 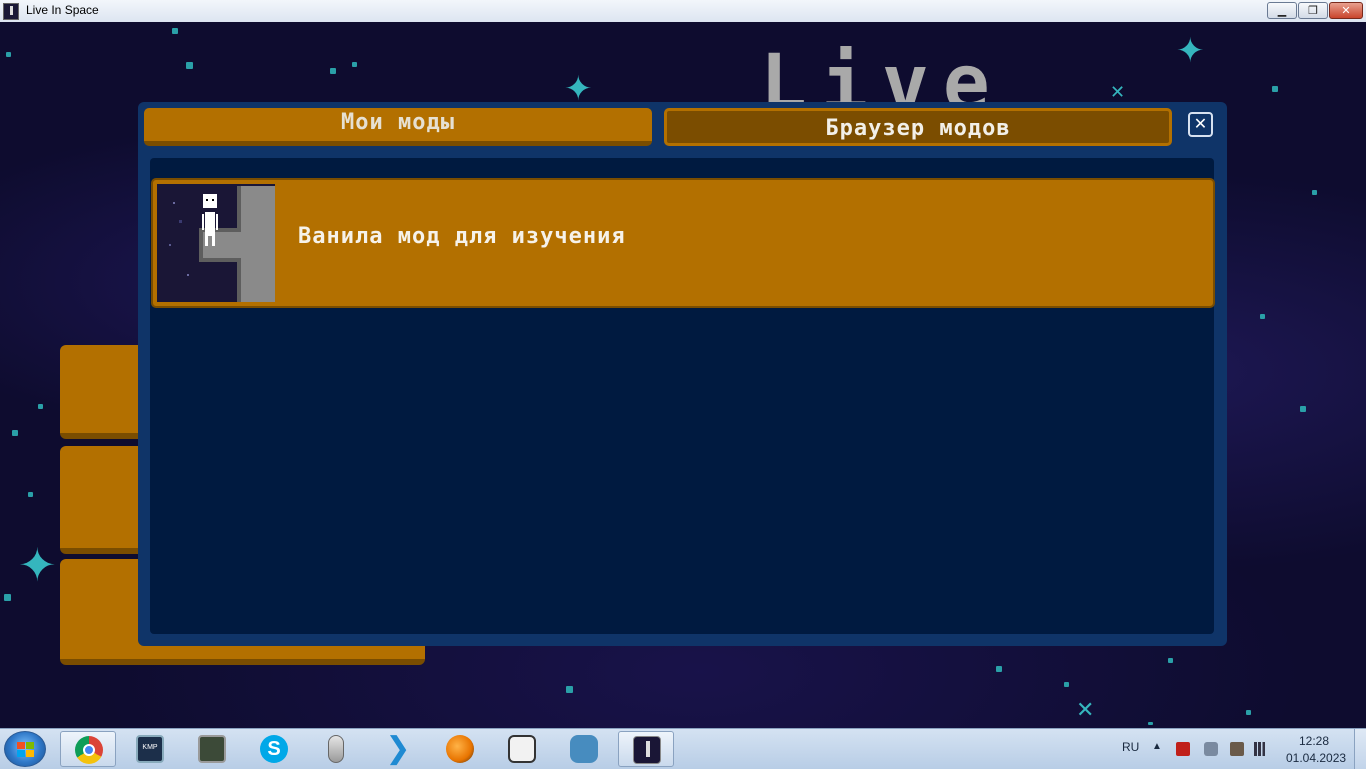 What do you see at coordinates (1085, 710) in the screenshot?
I see `sparkle-icon: ✕` at bounding box center [1085, 710].